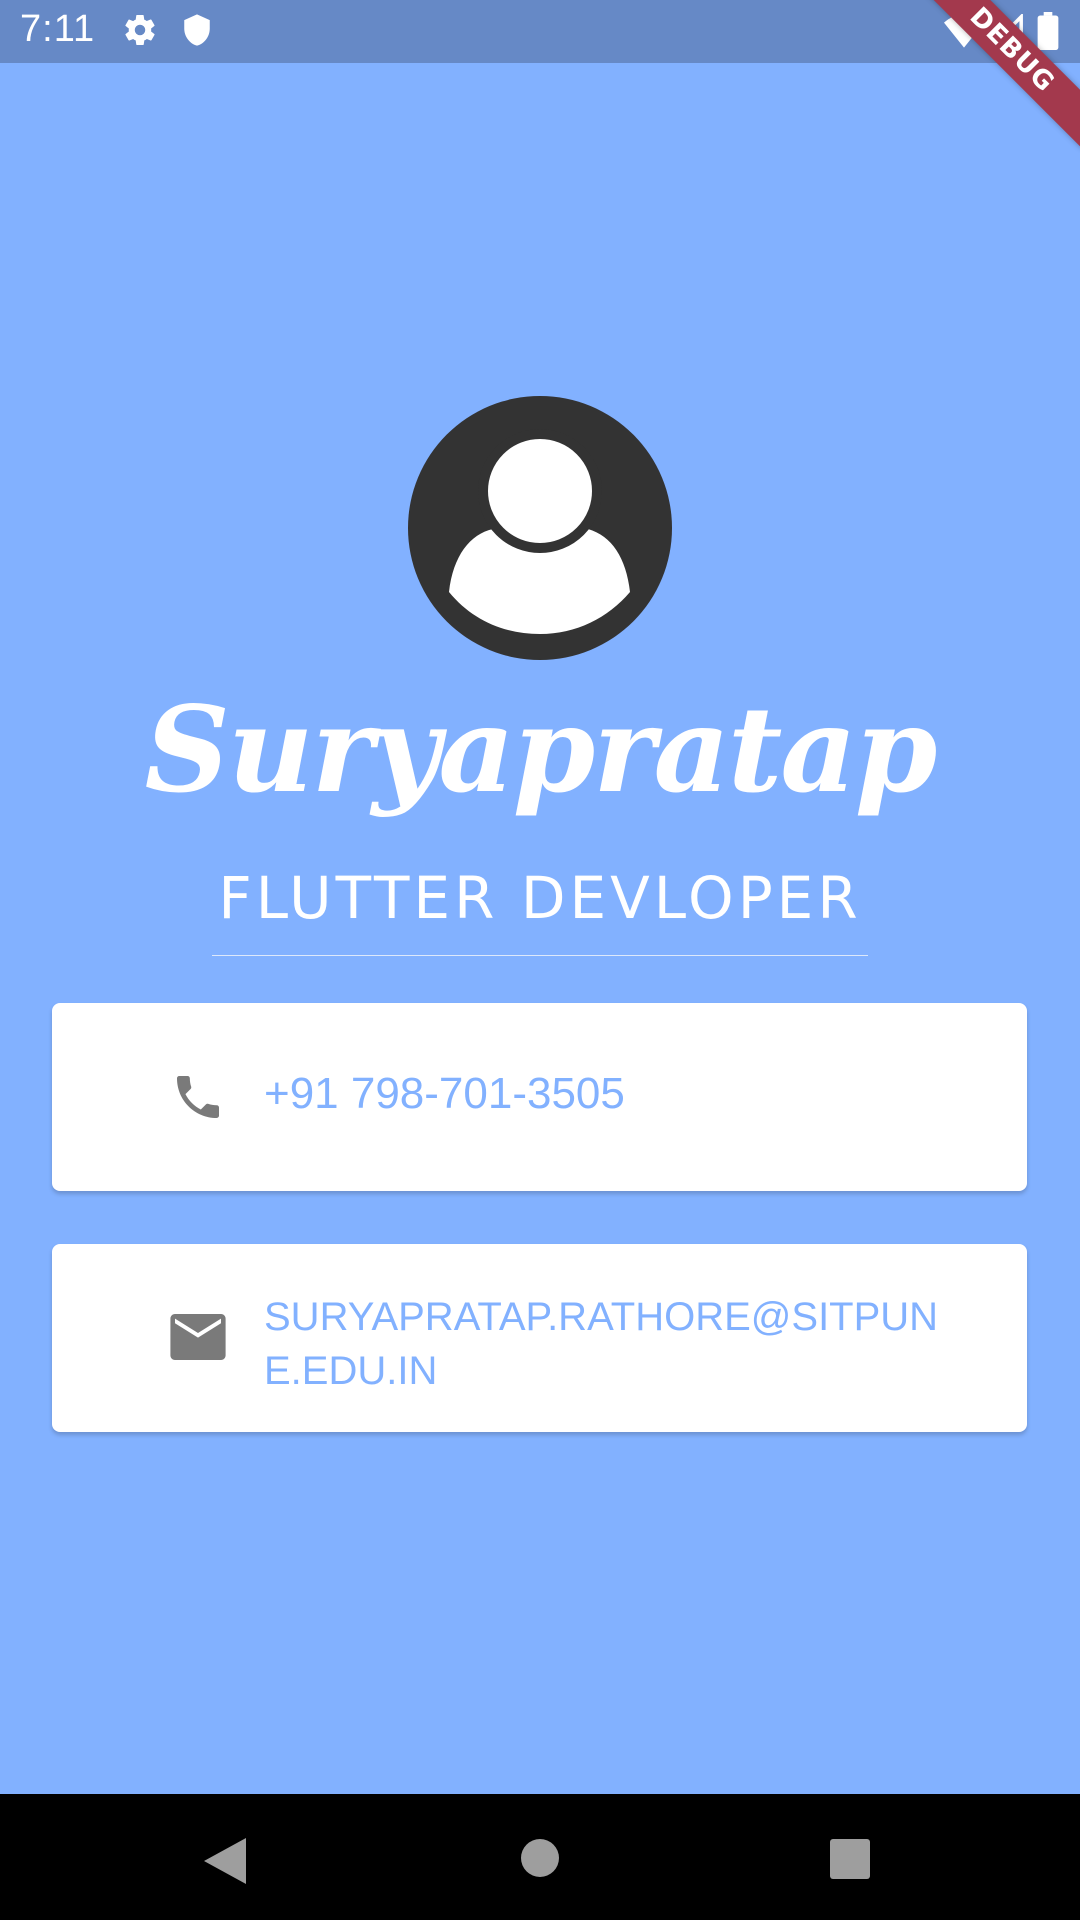 This screenshot has width=1080, height=1920. I want to click on status-bar: 7:11, so click(540, 31).